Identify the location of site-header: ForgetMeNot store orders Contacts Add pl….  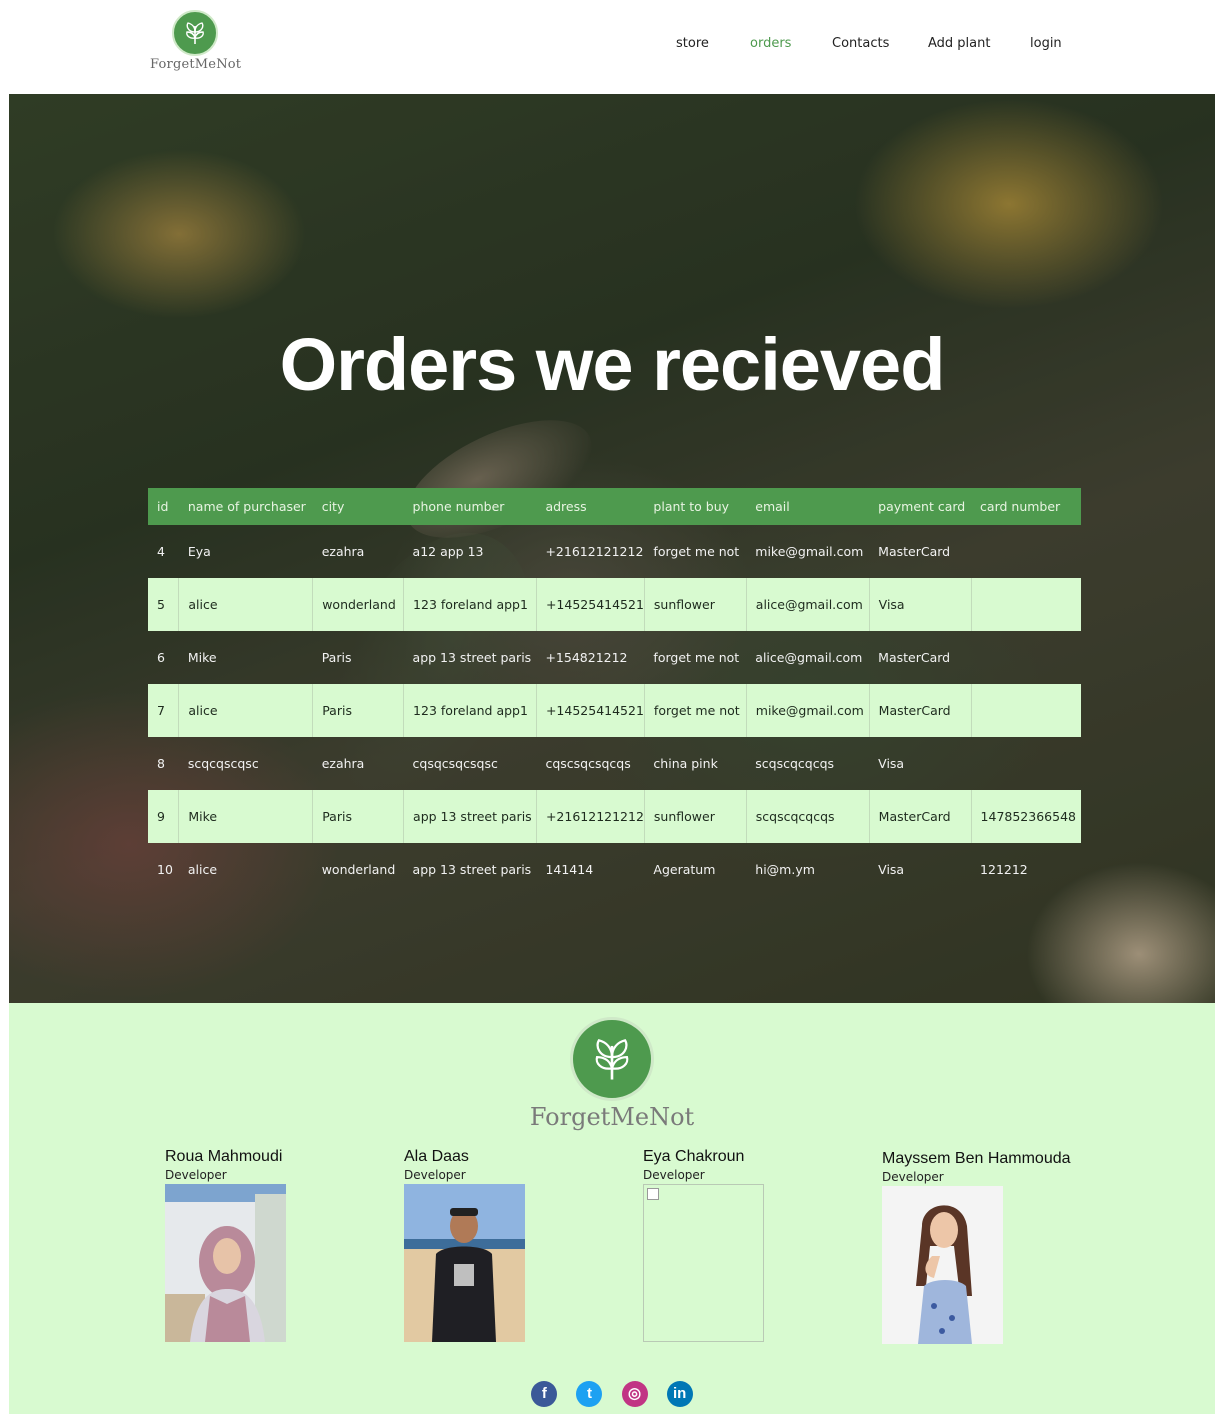
(607, 46).